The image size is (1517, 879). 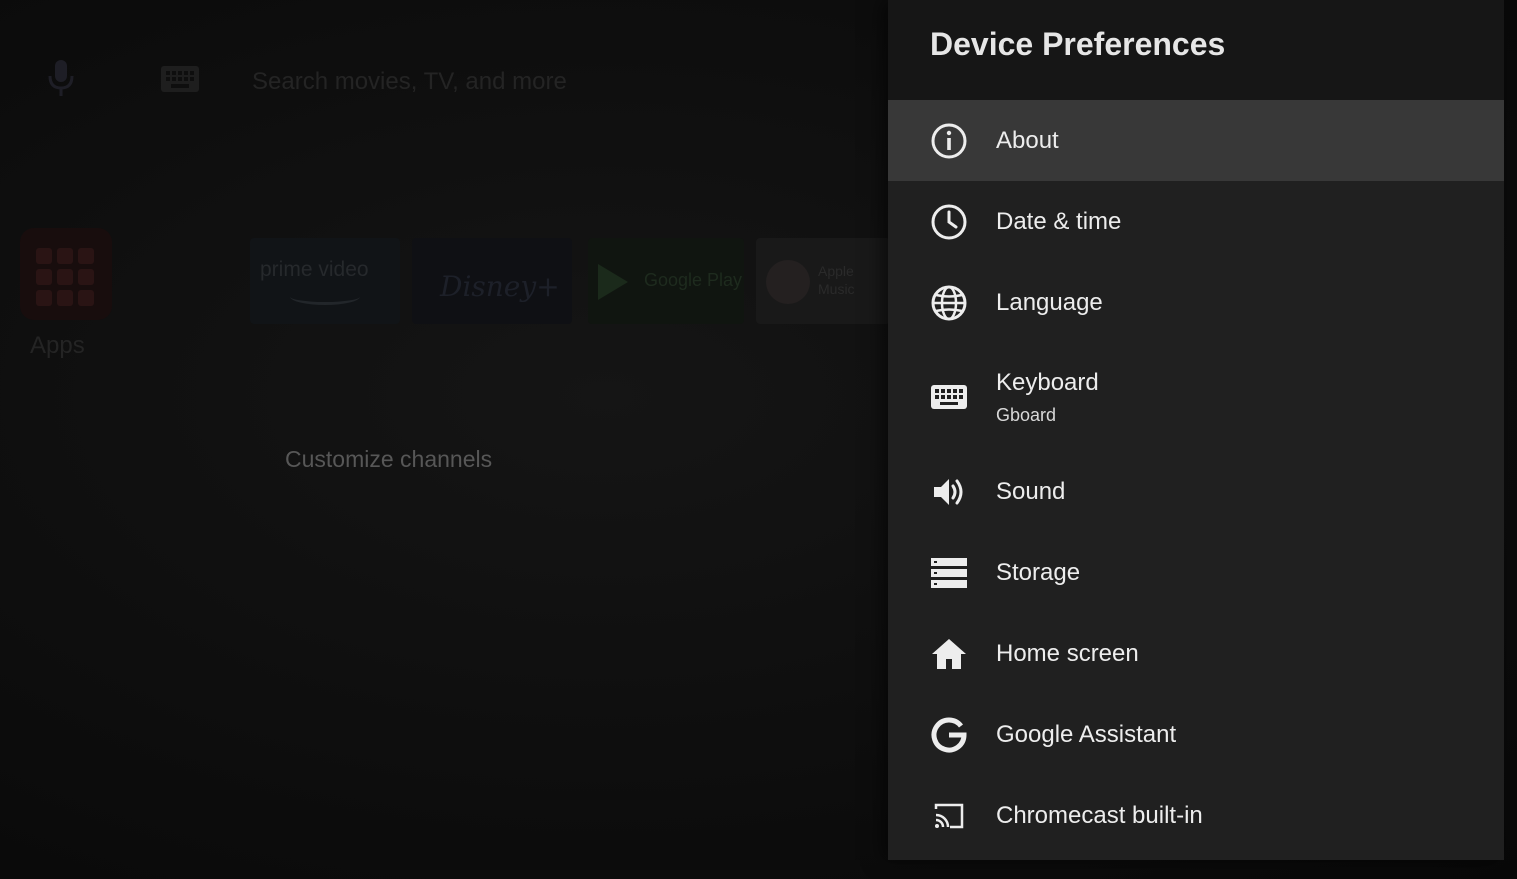 I want to click on menu-item-label: About, so click(x=1027, y=140).